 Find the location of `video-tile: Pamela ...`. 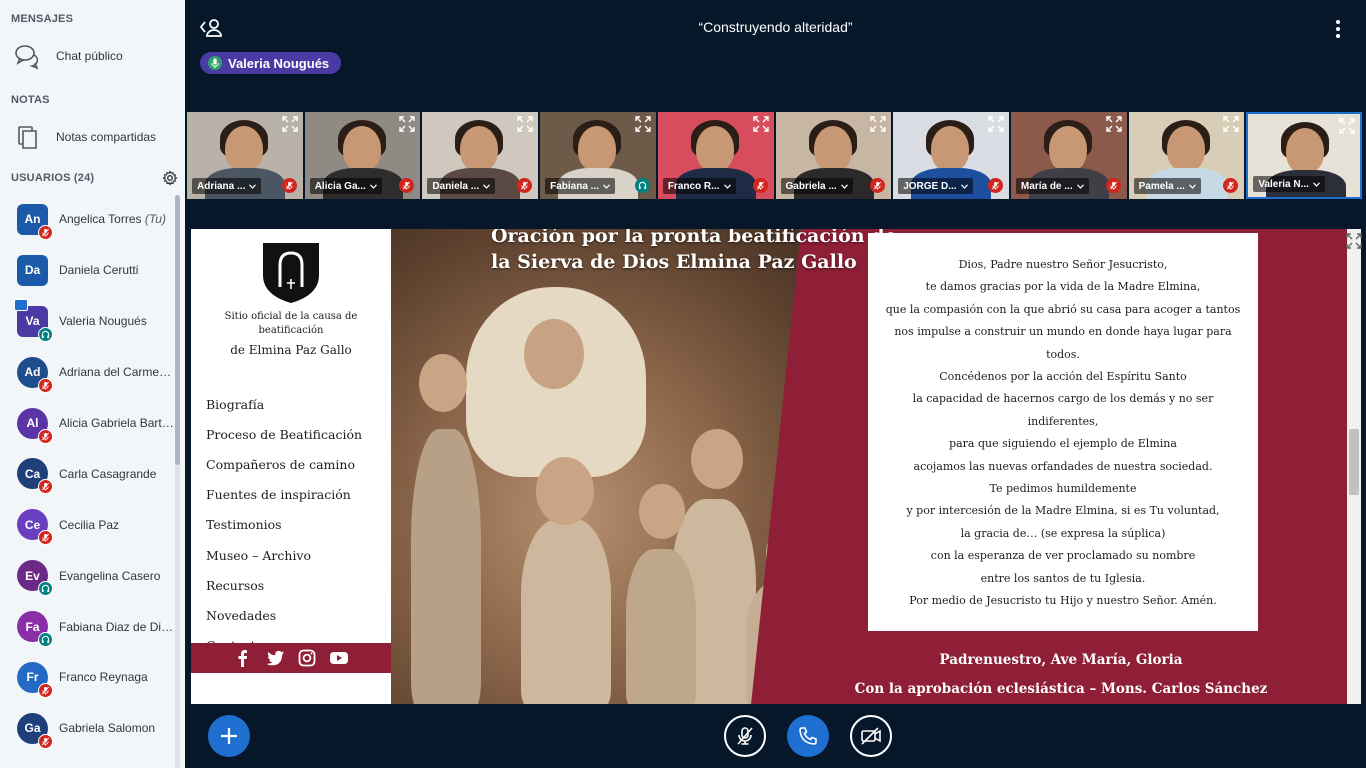

video-tile: Pamela ... is located at coordinates (1186, 155).